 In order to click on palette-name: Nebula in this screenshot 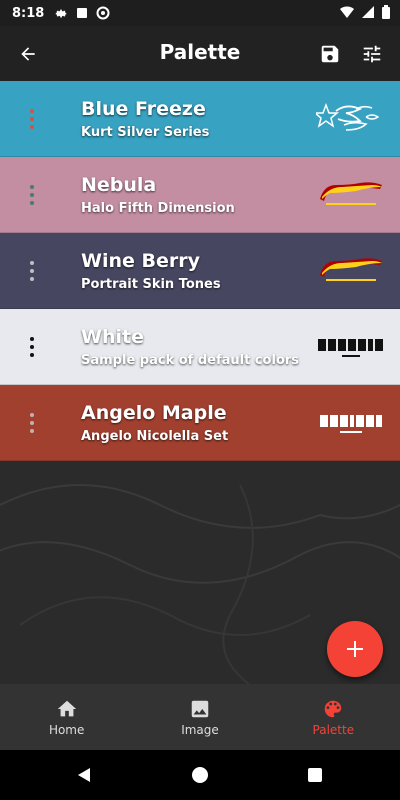, I will do `click(119, 185)`.